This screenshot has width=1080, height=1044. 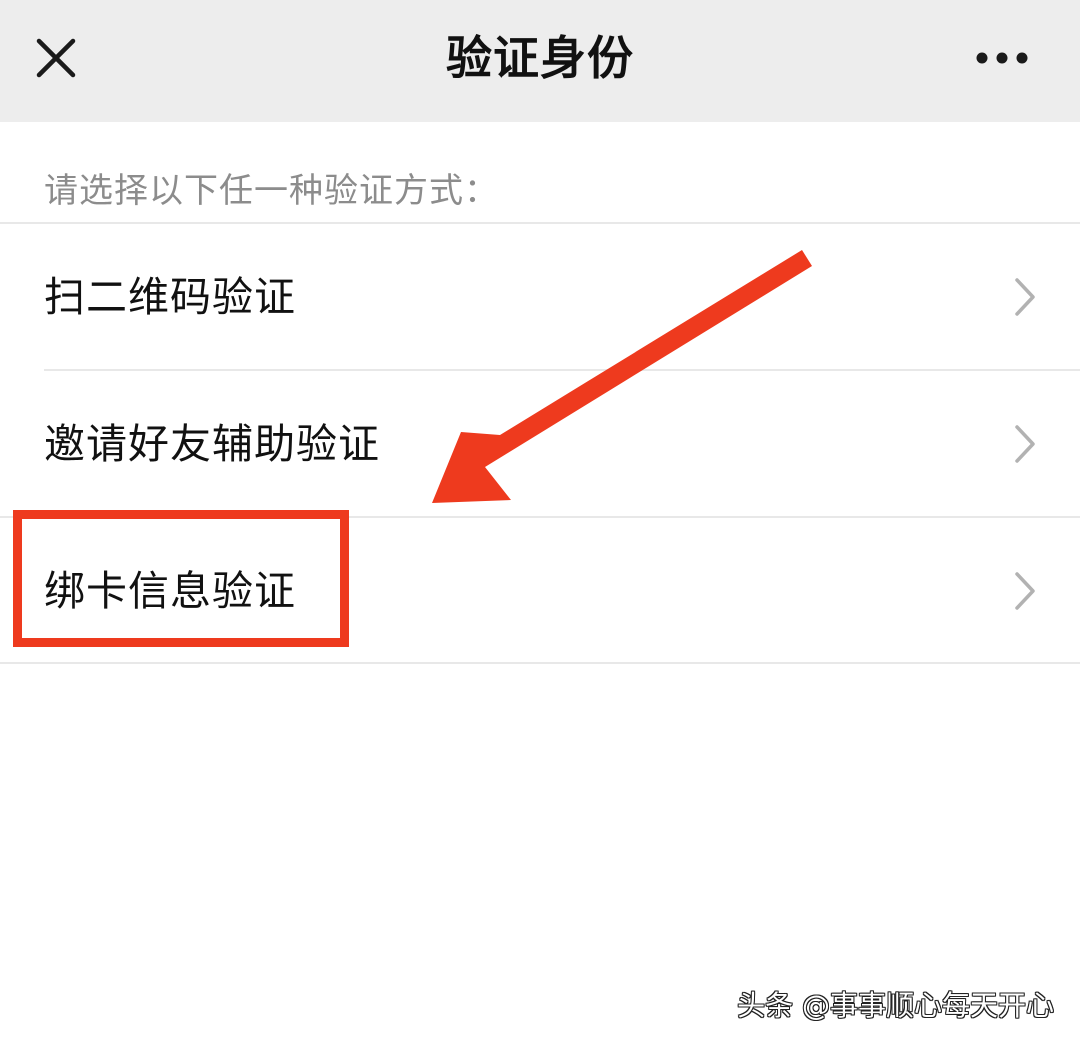 What do you see at coordinates (540, 591) in the screenshot?
I see `option-bank-card: 绑卡信息验证` at bounding box center [540, 591].